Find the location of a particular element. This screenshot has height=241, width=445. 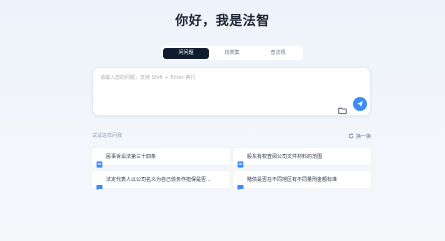

suggestion-text: 民事诉讼法第三十四条 is located at coordinates (131, 157).